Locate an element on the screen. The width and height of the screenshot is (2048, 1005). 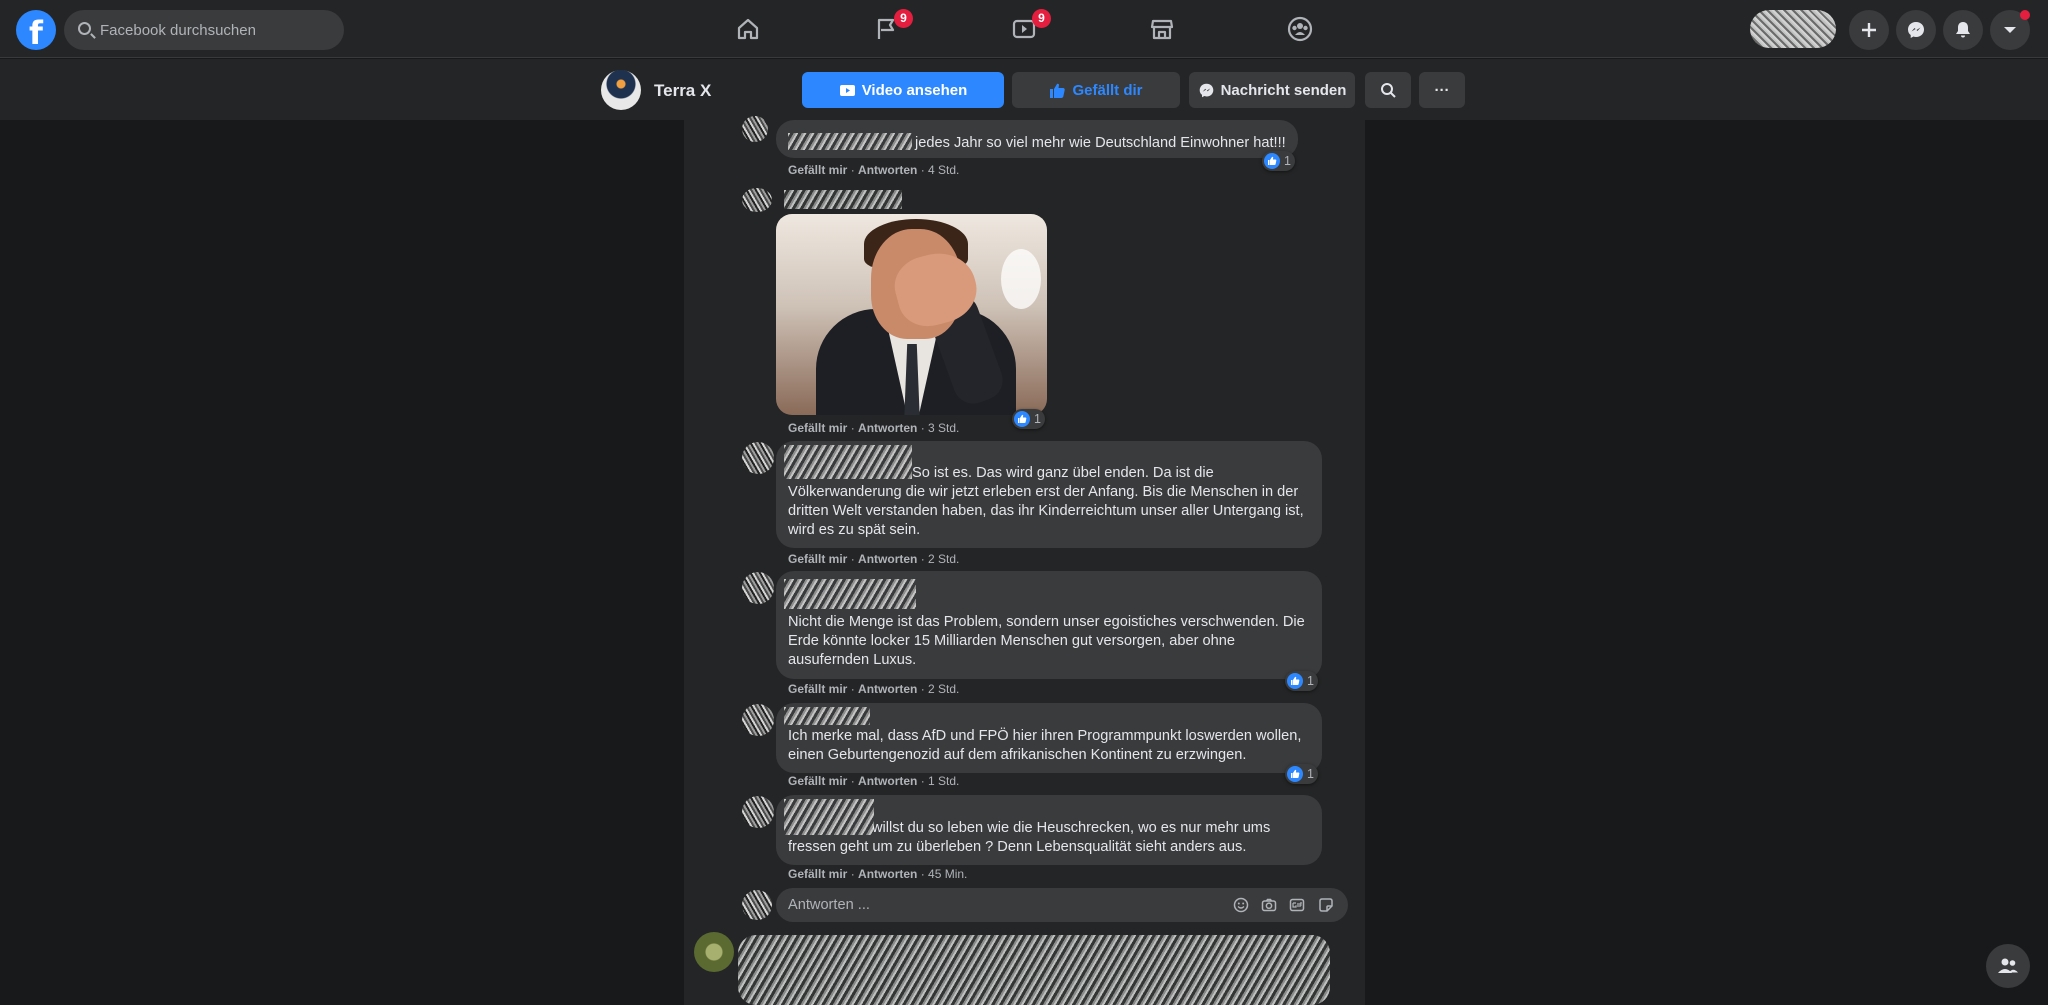
watch-video-button: Video ansehen is located at coordinates (903, 90).